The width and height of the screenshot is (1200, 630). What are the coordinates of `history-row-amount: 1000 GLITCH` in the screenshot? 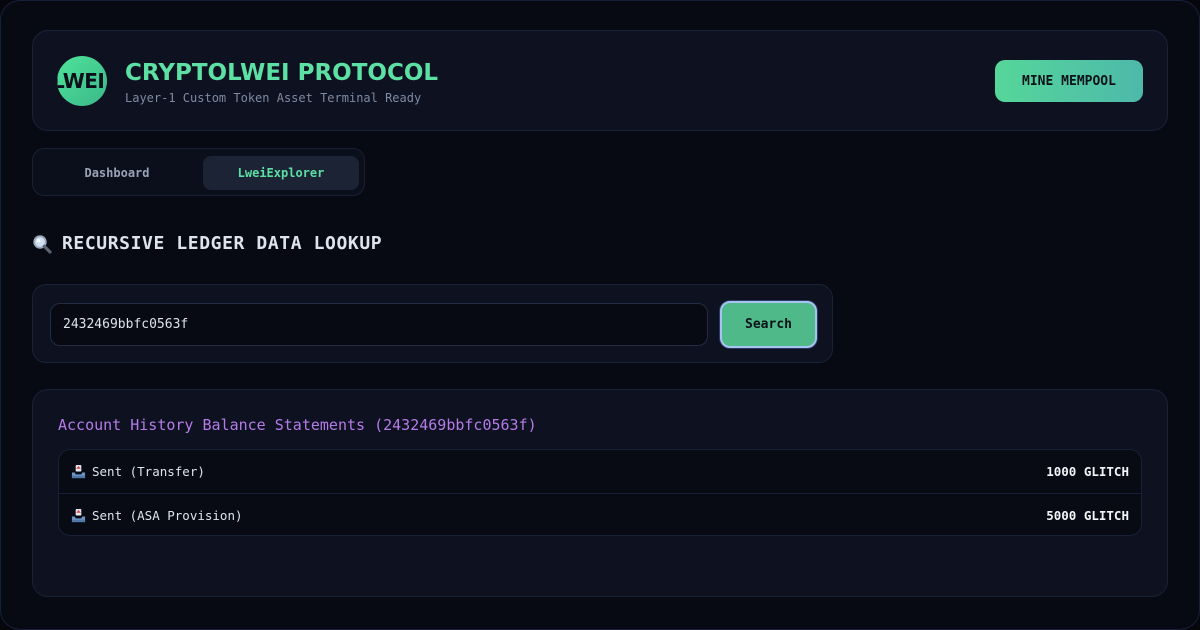 It's located at (1087, 471).